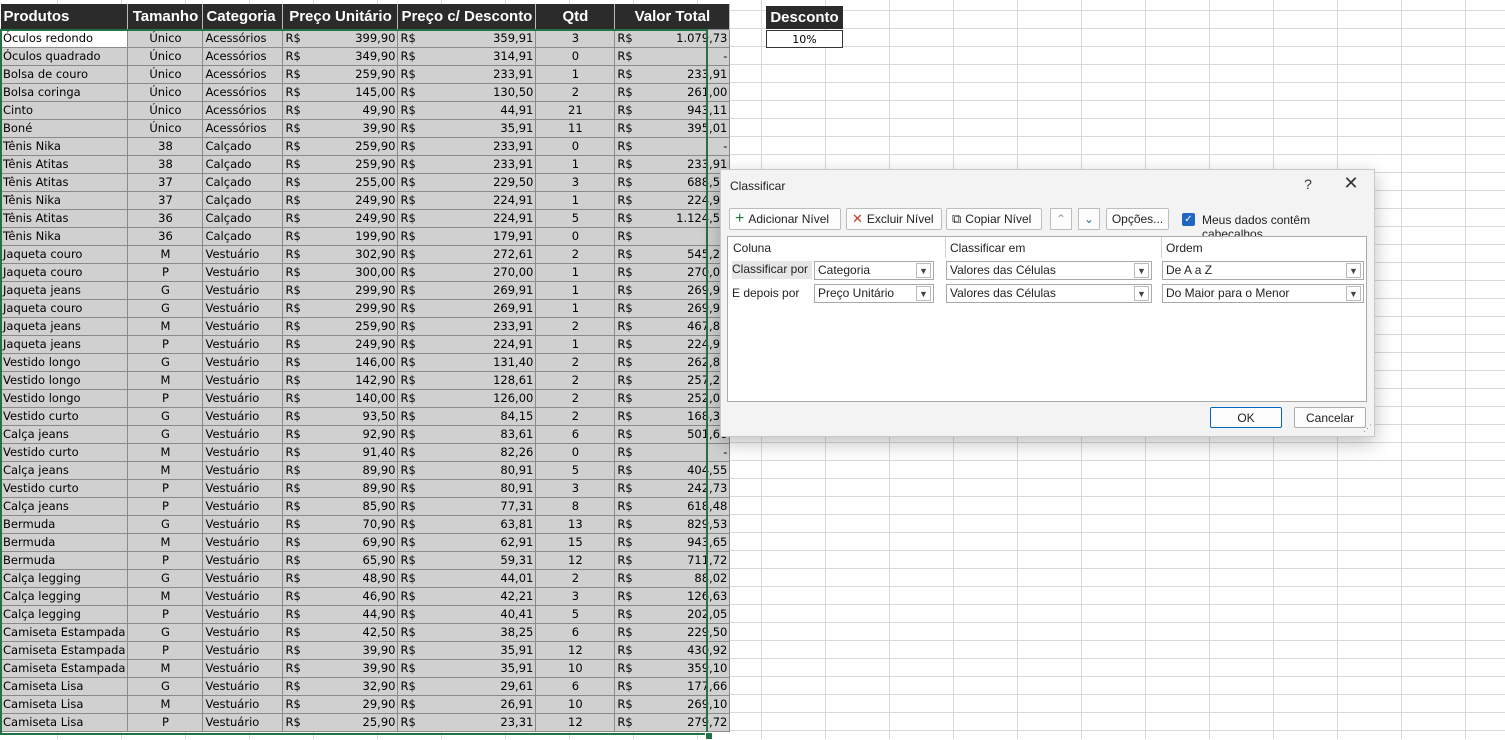 The width and height of the screenshot is (1505, 740). I want to click on cell-vt: R$ 269,10, so click(672, 704).